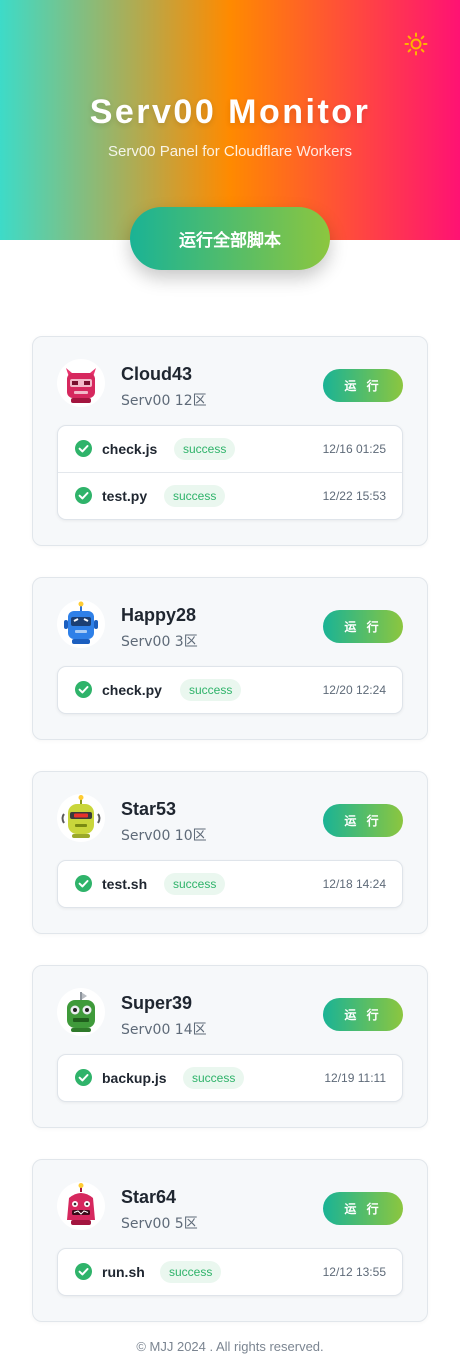  Describe the element at coordinates (164, 401) in the screenshot. I see `account-region: Serv00 12区` at that location.